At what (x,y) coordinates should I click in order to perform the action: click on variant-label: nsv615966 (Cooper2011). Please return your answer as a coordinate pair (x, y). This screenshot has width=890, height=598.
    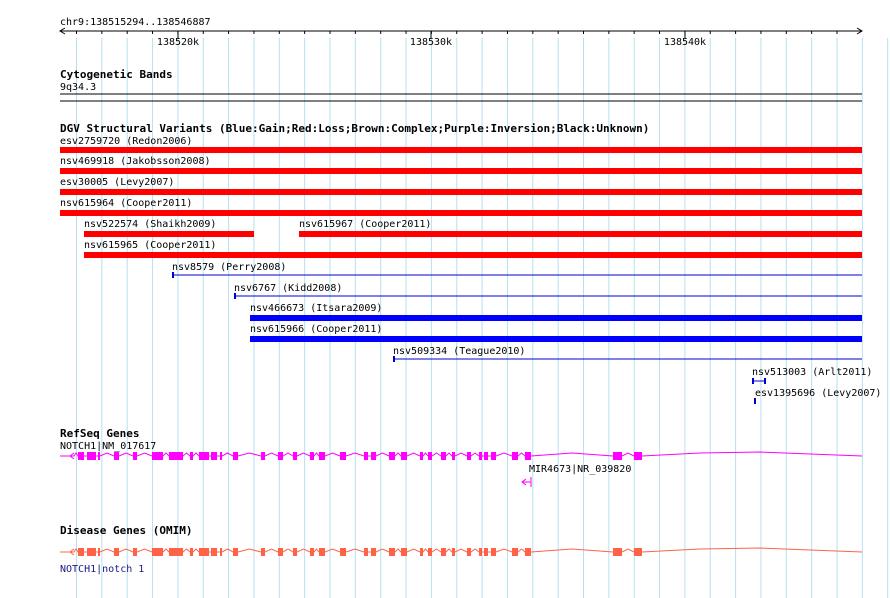
    Looking at the image, I should click on (316, 329).